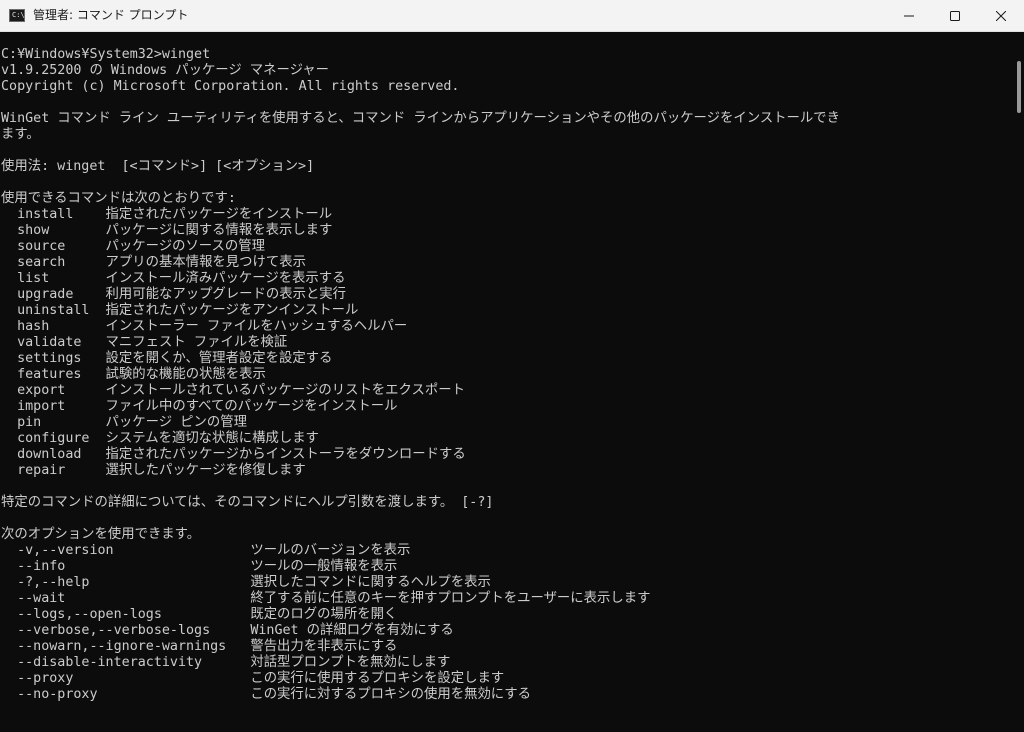  Describe the element at coordinates (106, 54) in the screenshot. I see `console-line: C:¥Windows¥System32>winget` at that location.